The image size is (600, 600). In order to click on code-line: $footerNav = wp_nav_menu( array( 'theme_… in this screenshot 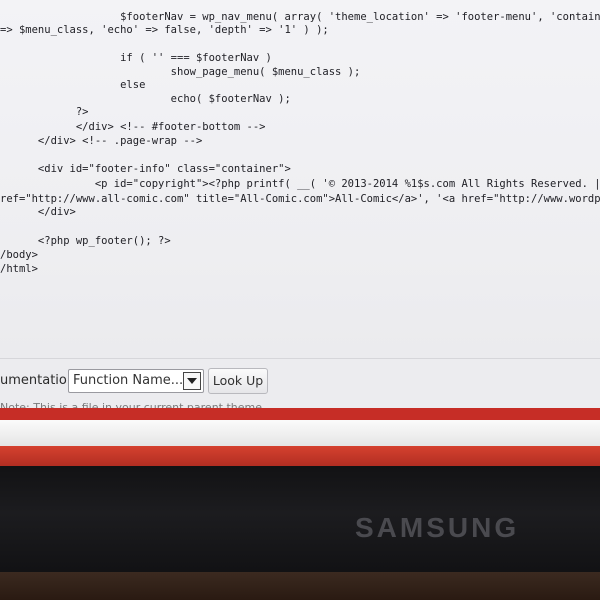, I will do `click(300, 17)`.